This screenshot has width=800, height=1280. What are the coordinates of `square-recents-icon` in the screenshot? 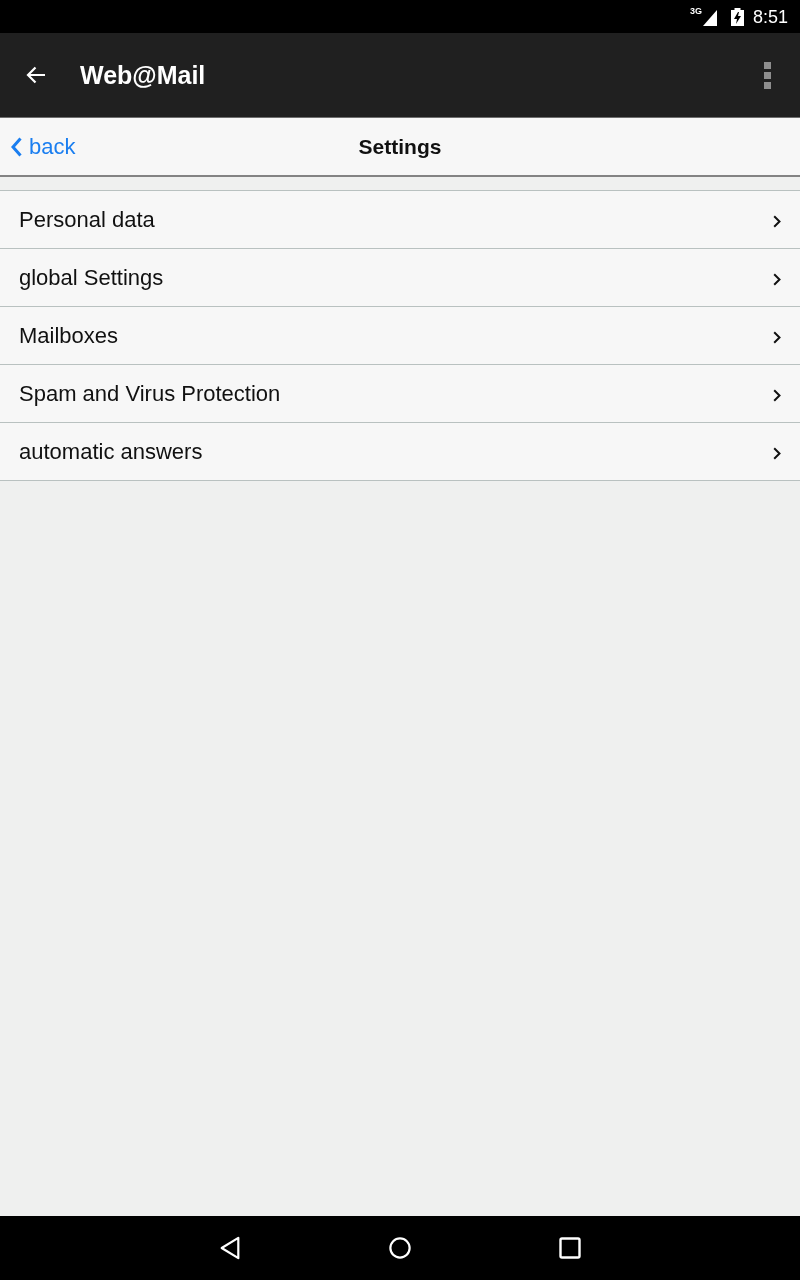 It's located at (570, 1248).